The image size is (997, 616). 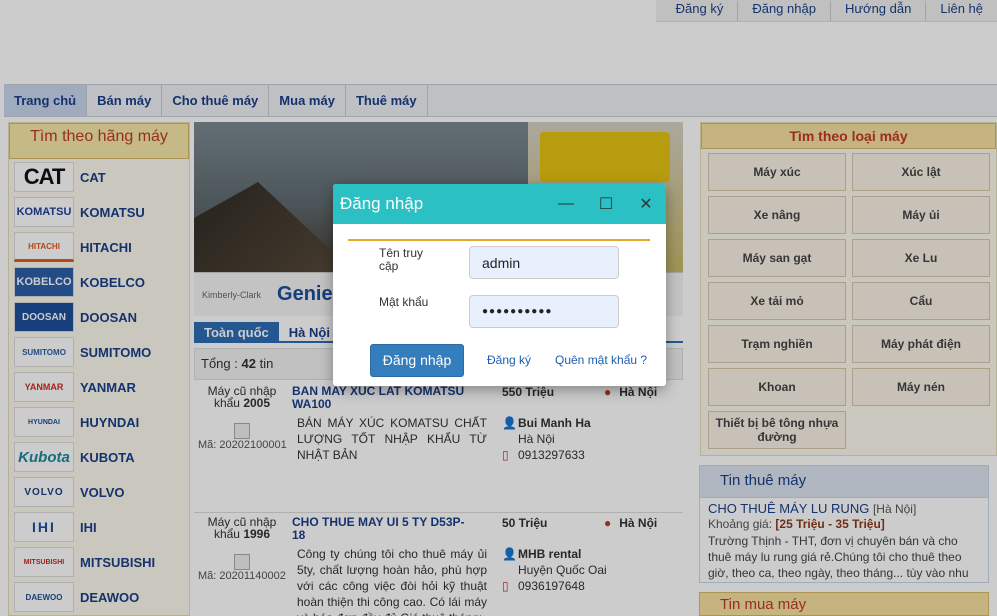 I want to click on username-label: Tên truy cập, so click(x=401, y=259).